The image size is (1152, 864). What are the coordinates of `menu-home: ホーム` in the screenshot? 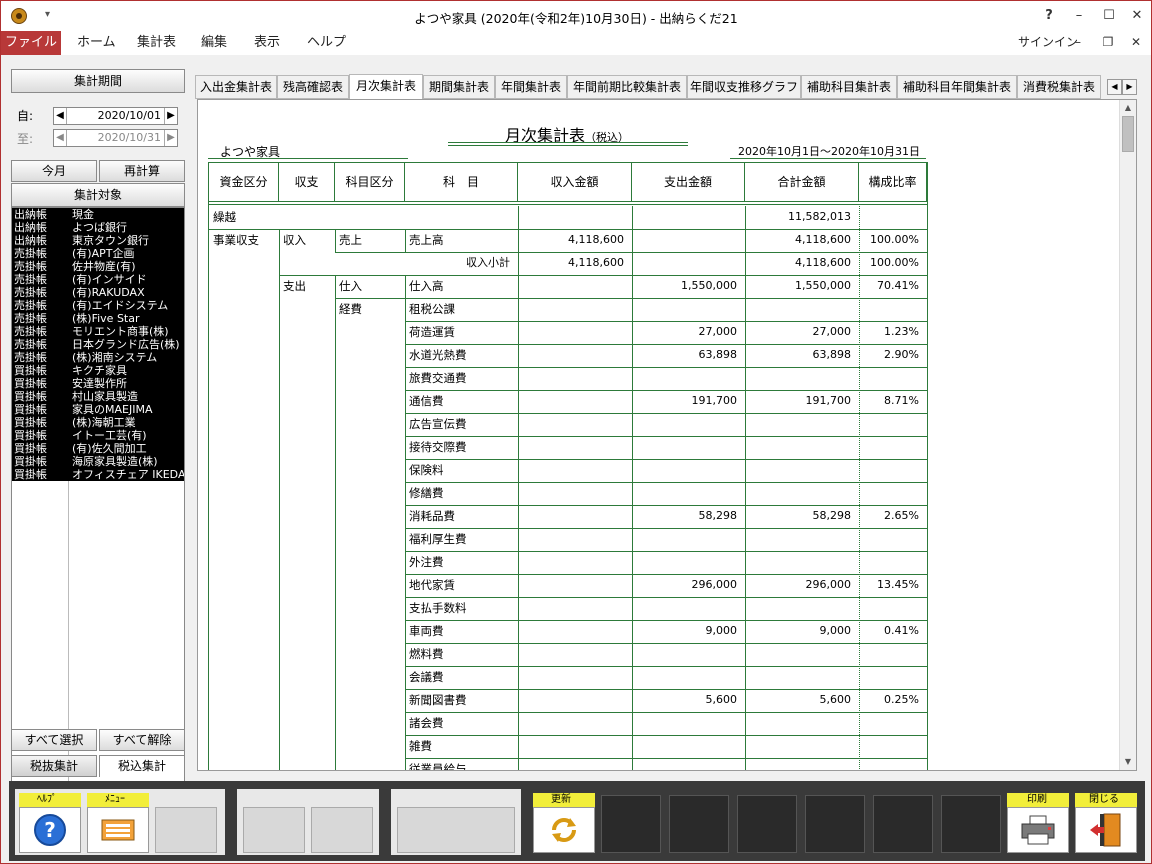 It's located at (96, 43).